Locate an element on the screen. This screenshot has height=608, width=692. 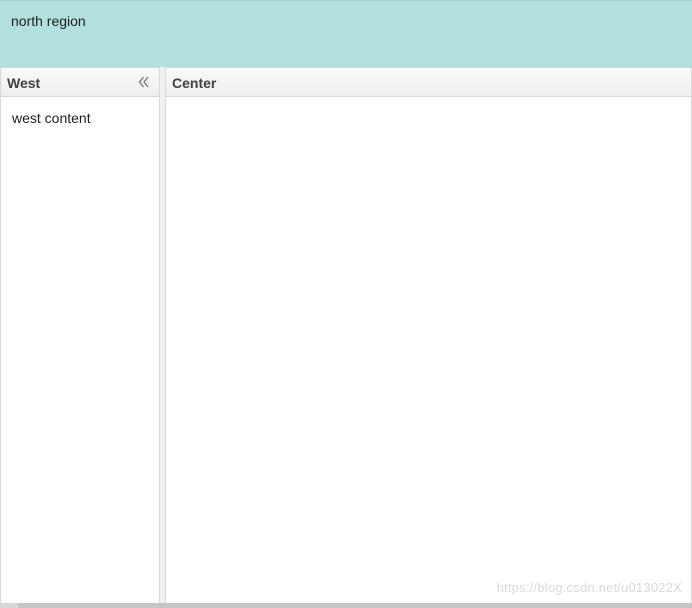
west-content-text: west content is located at coordinates (51, 118).